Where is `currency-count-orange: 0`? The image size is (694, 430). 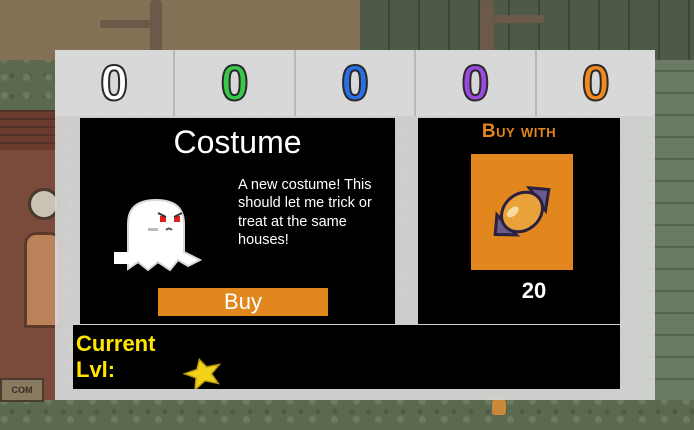
currency-count-orange: 0 is located at coordinates (596, 83).